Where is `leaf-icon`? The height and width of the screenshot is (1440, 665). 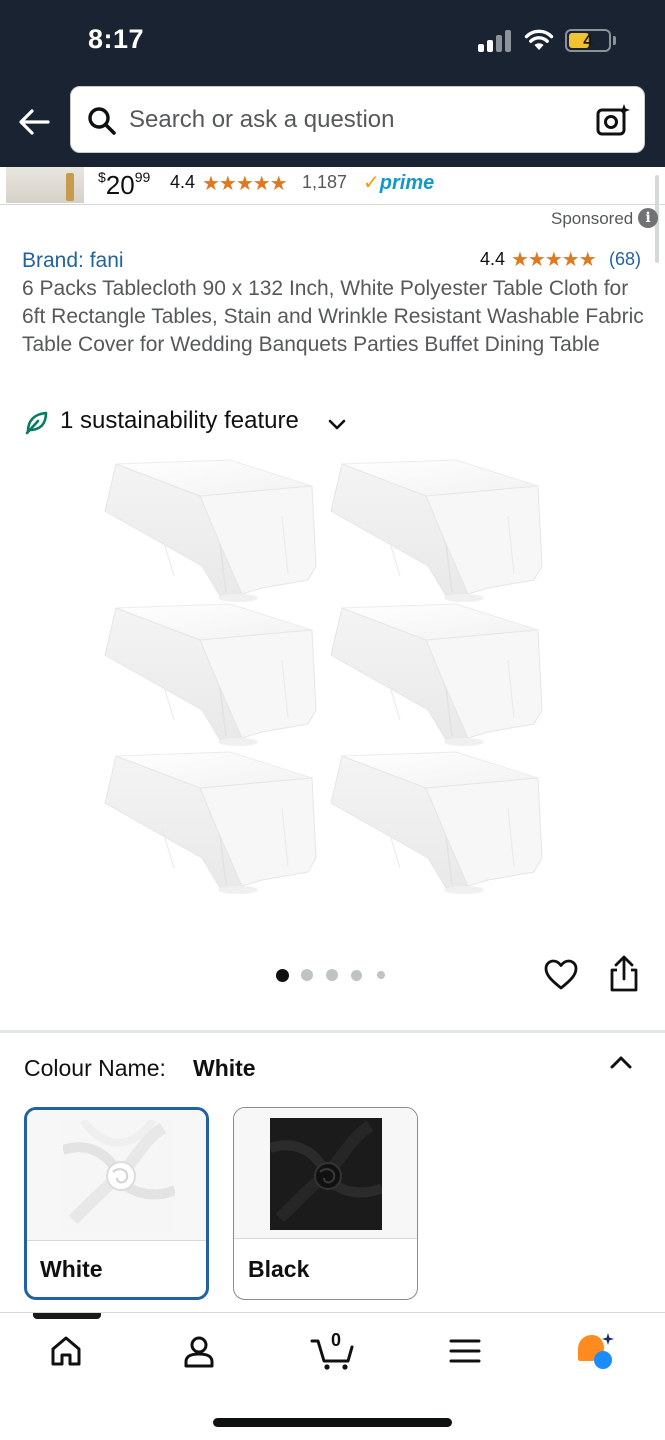 leaf-icon is located at coordinates (36, 423).